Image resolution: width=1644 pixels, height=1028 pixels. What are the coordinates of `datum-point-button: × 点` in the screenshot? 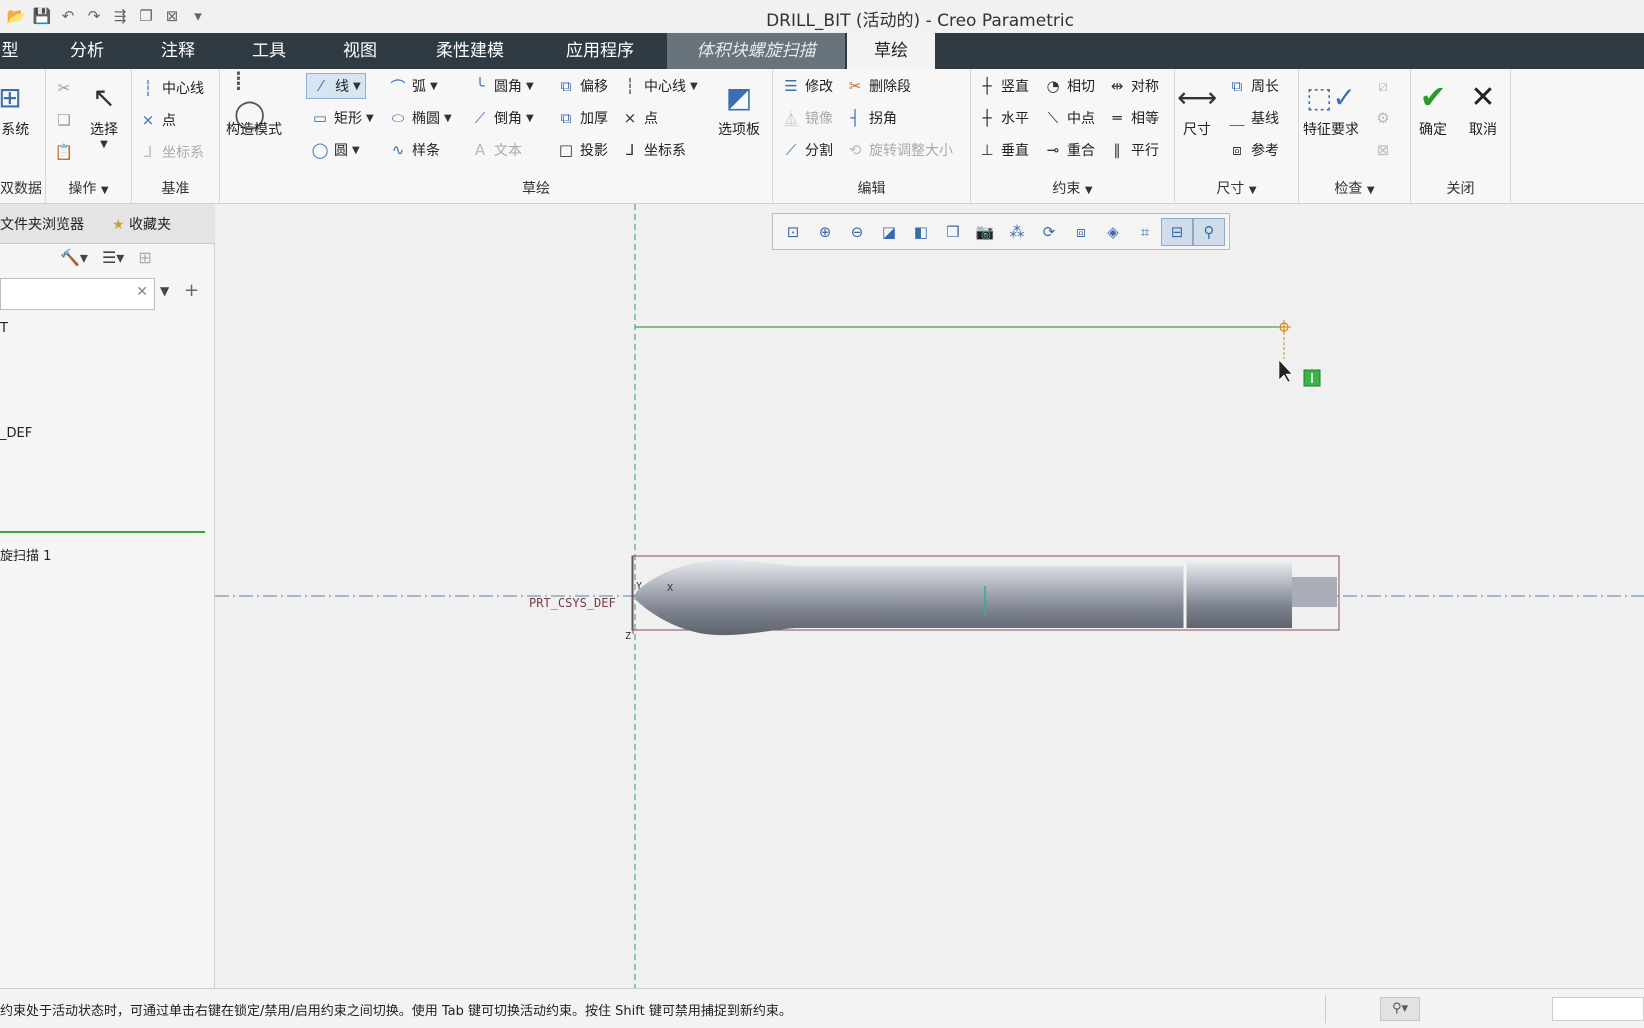 It's located at (157, 120).